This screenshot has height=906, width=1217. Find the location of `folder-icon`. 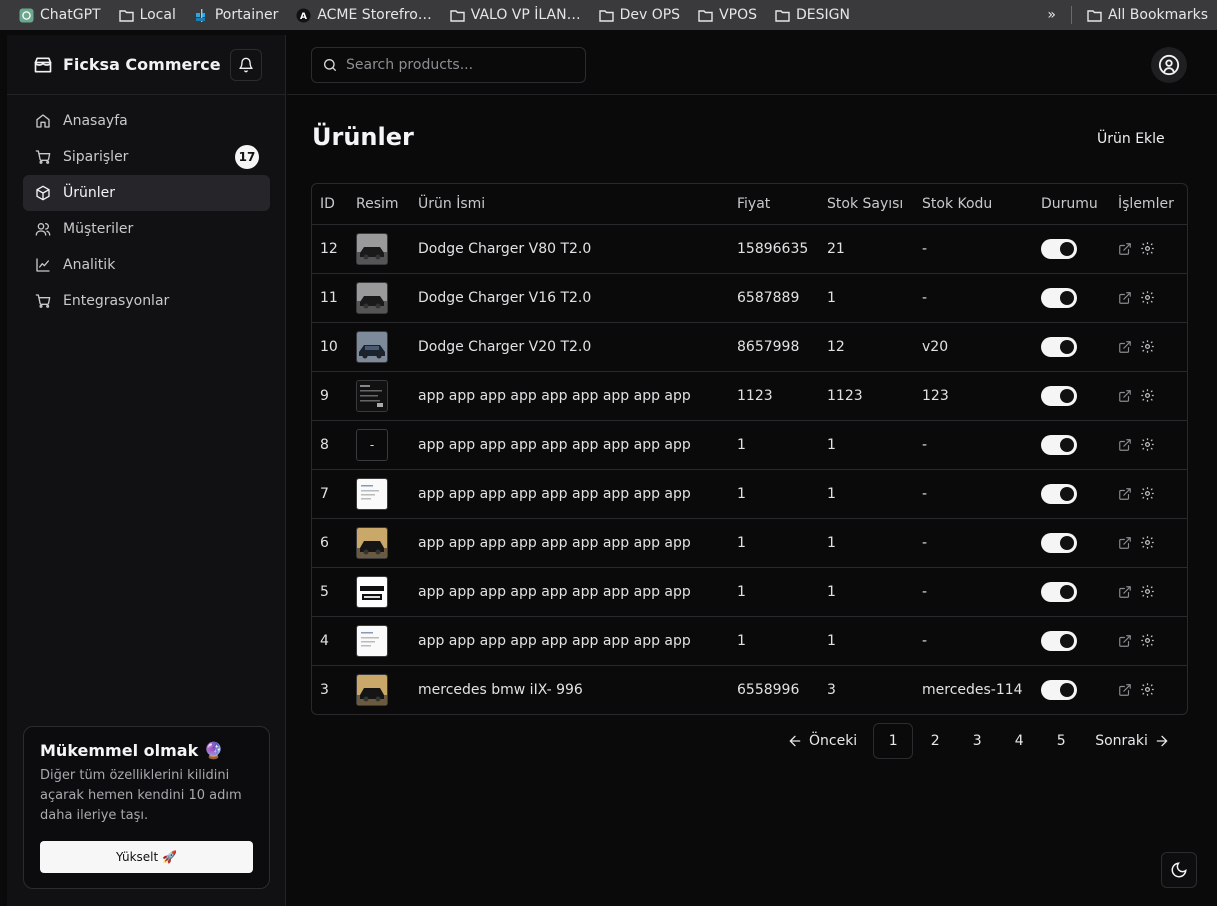

folder-icon is located at coordinates (782, 15).